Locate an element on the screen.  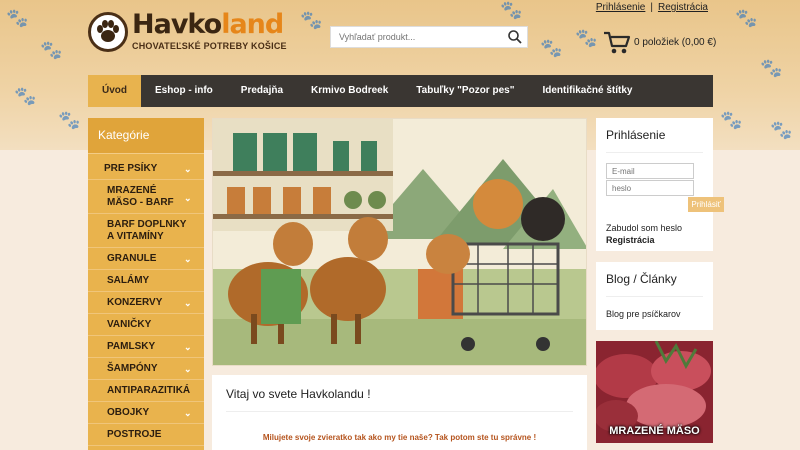
logo-name: Havkoland is located at coordinates (208, 24).